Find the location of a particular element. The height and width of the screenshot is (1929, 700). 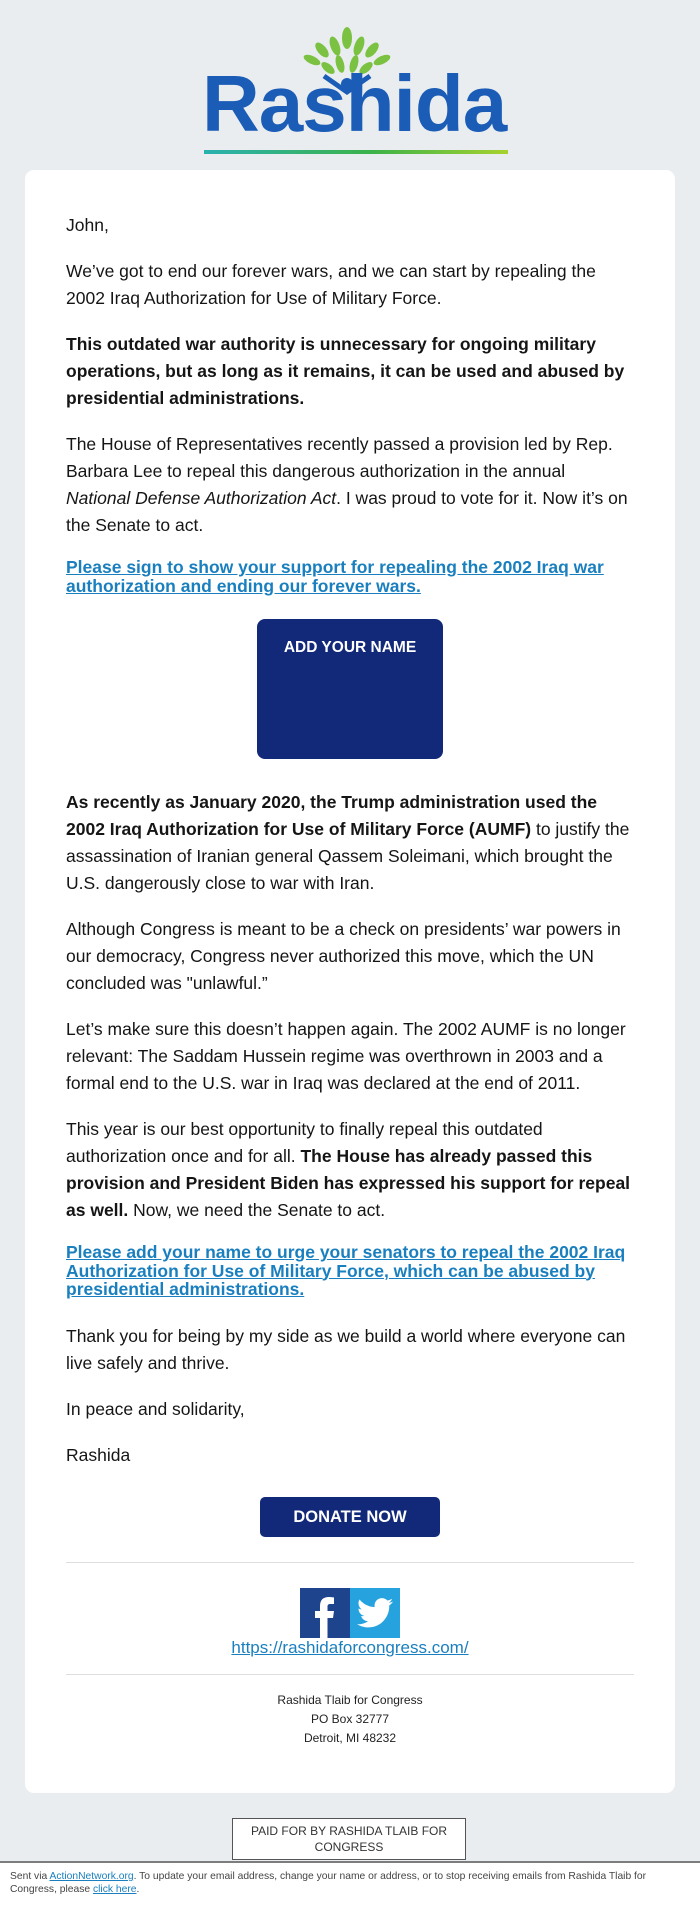

add-name-container: ADD YOUR NAME is located at coordinates (350, 689).